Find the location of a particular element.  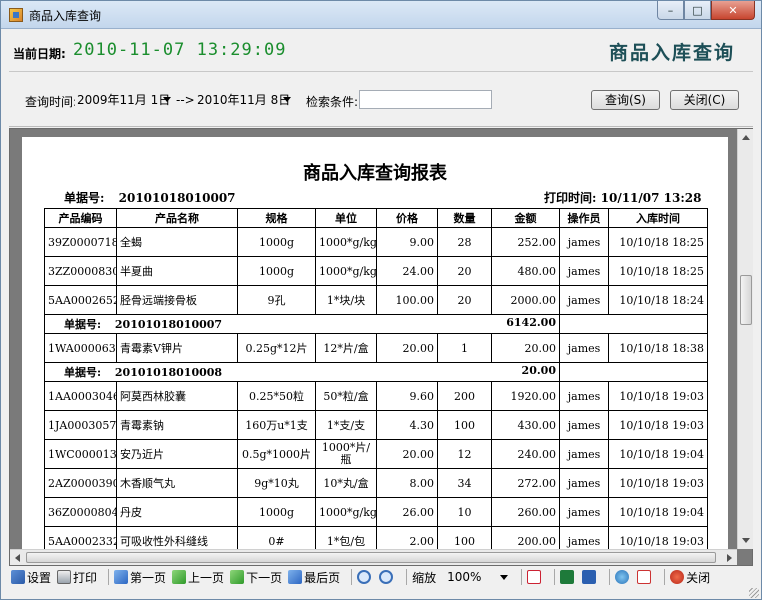

last-page-button: 最后页 is located at coordinates (314, 577).